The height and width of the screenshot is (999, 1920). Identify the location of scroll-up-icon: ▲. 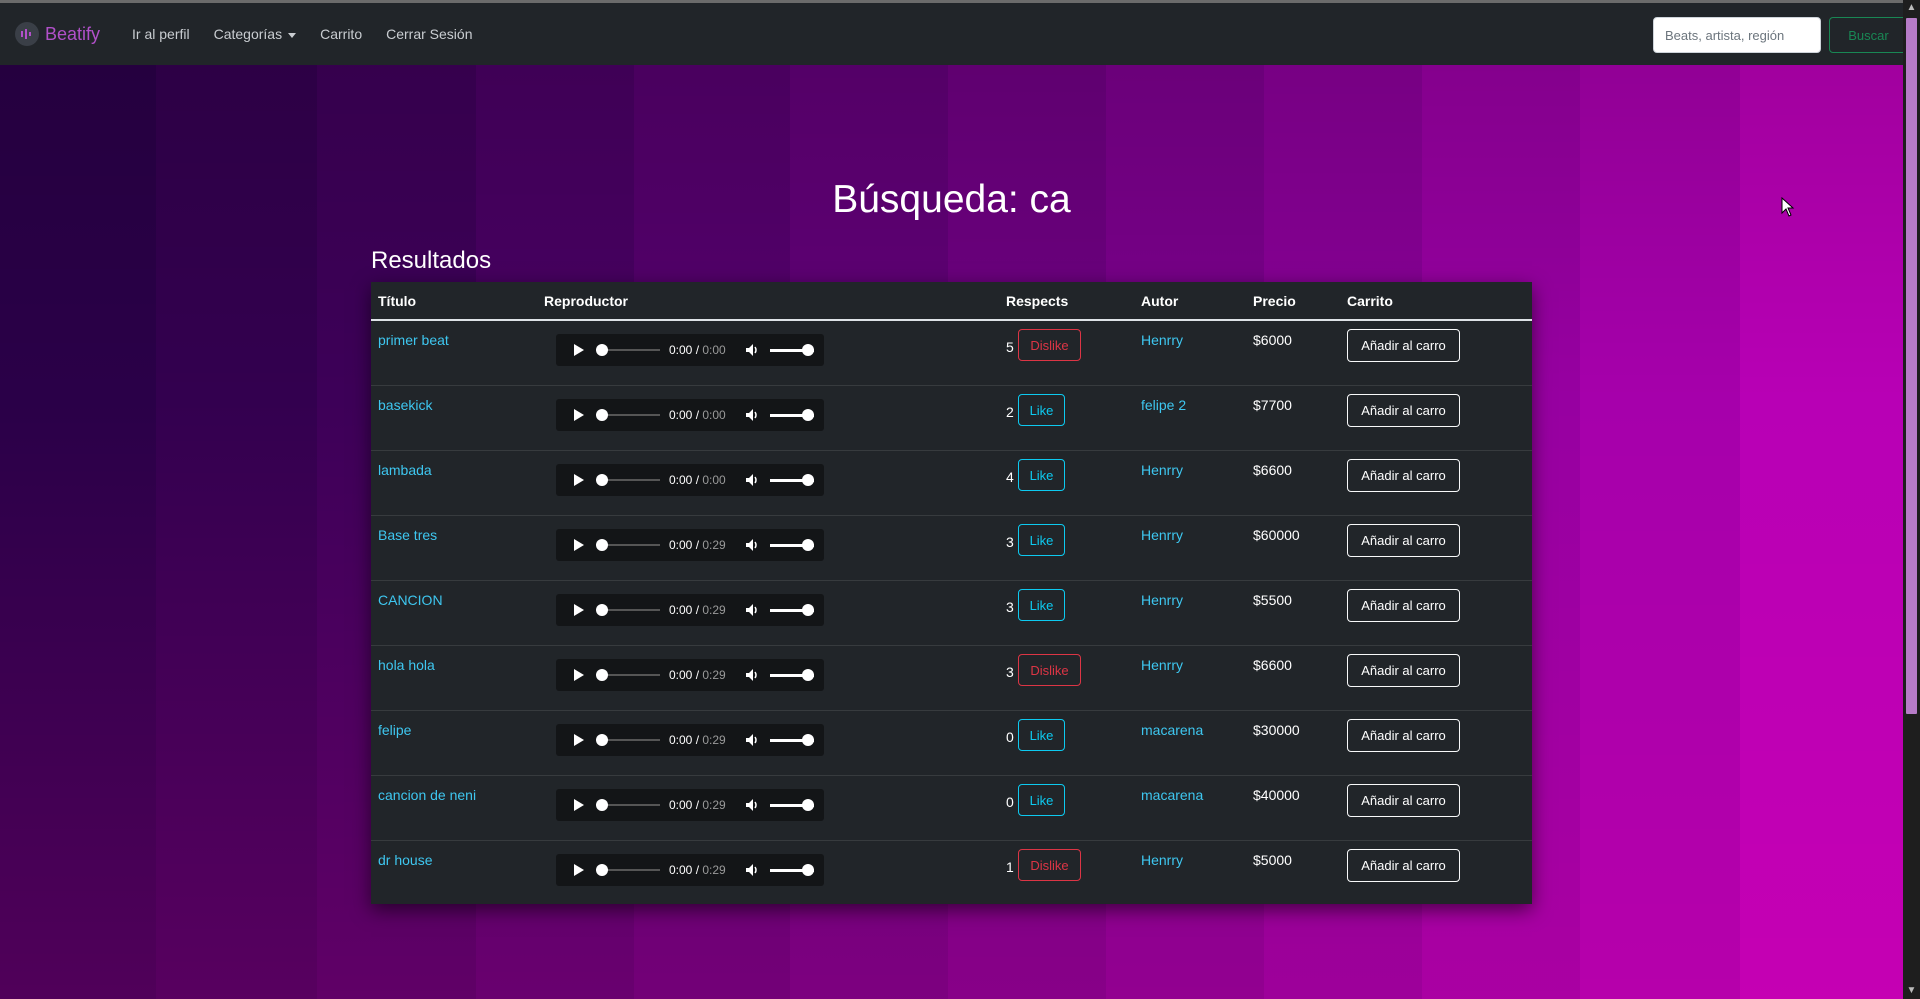
(1911, 8).